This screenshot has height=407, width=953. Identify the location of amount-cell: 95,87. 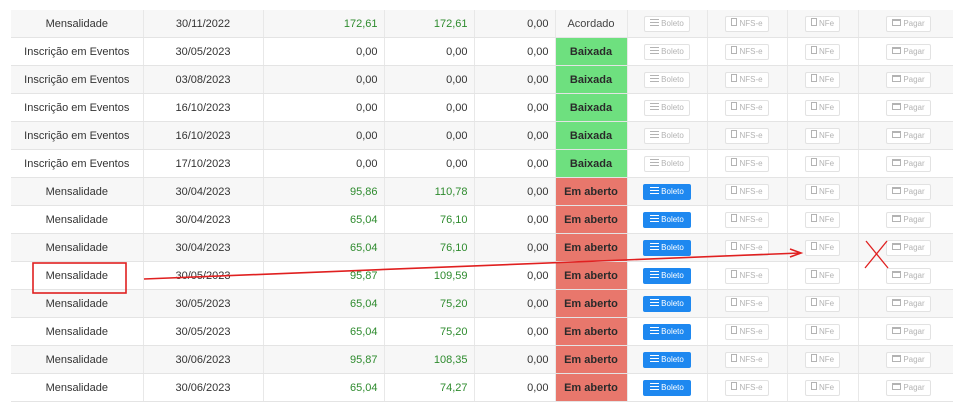
(324, 275).